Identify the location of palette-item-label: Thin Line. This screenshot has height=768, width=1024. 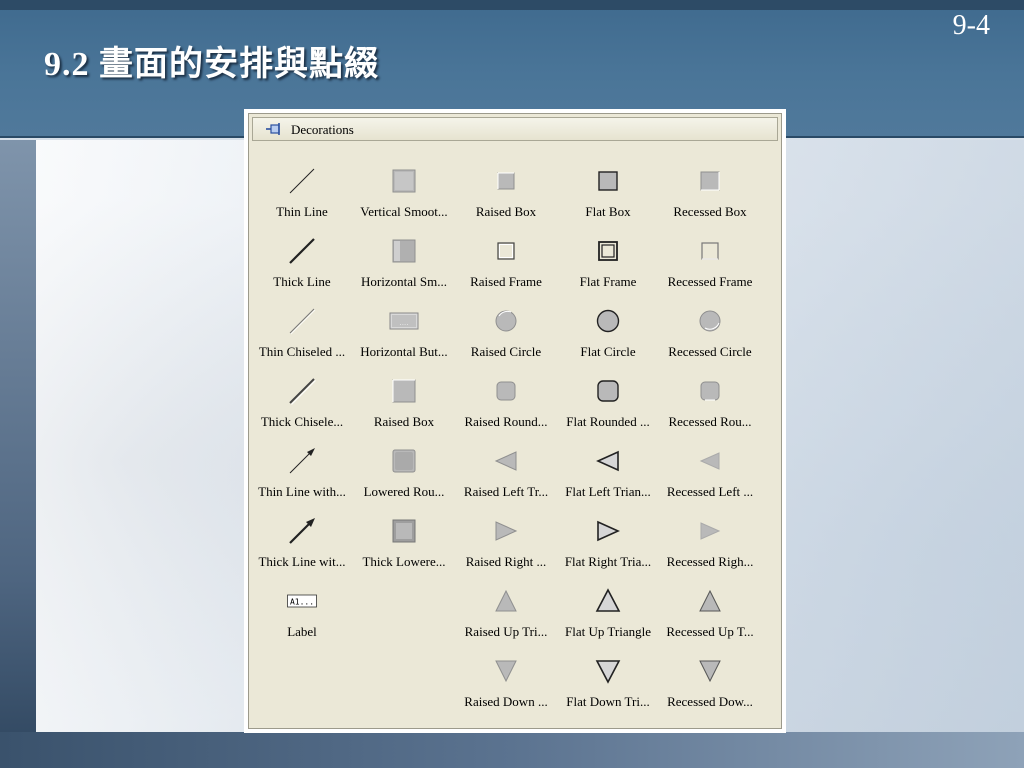
(302, 211).